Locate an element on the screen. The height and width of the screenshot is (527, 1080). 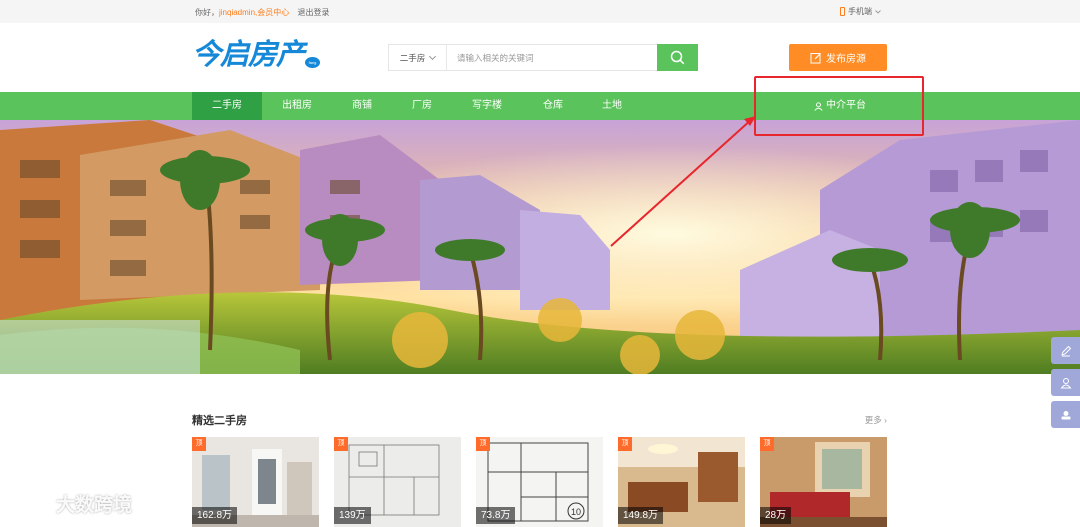
search-input is located at coordinates (552, 57).